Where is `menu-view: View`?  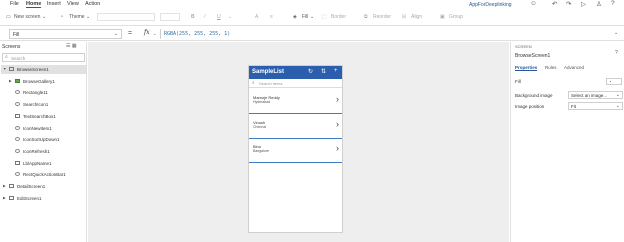 menu-view: View is located at coordinates (73, 4).